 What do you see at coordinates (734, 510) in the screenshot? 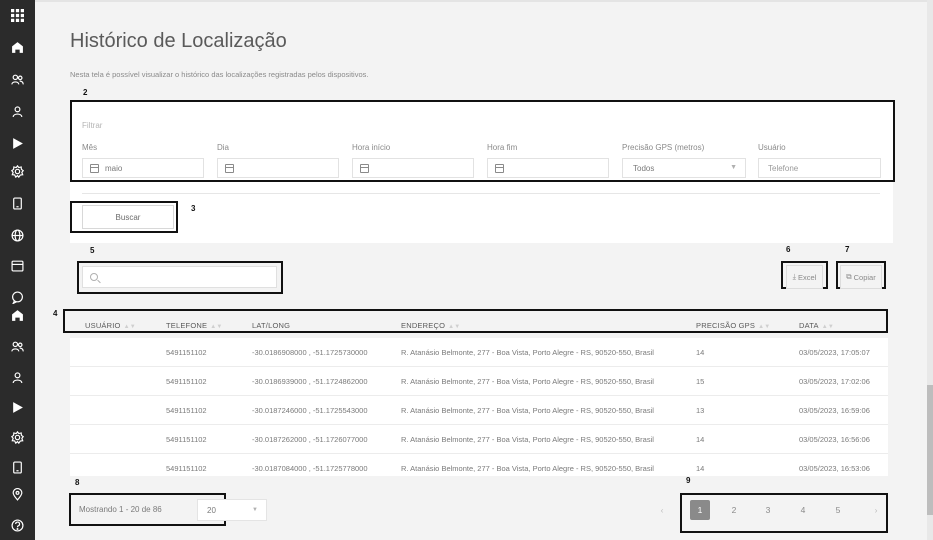
I see `page-button-2: 2` at bounding box center [734, 510].